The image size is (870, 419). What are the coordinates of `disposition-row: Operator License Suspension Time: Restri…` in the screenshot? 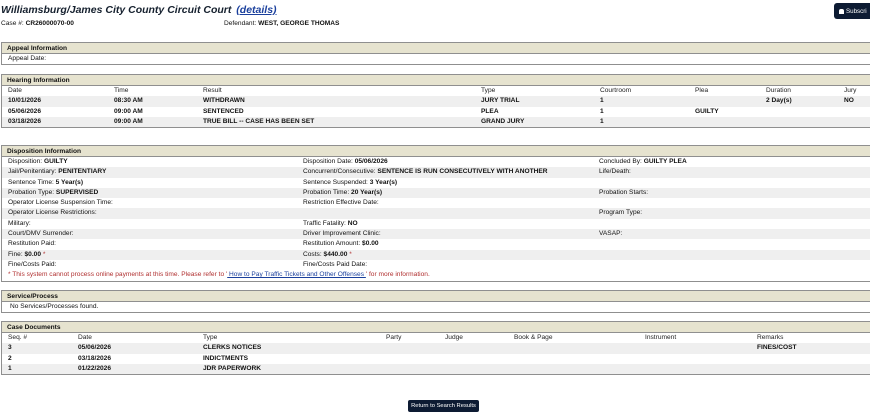 It's located at (436, 203).